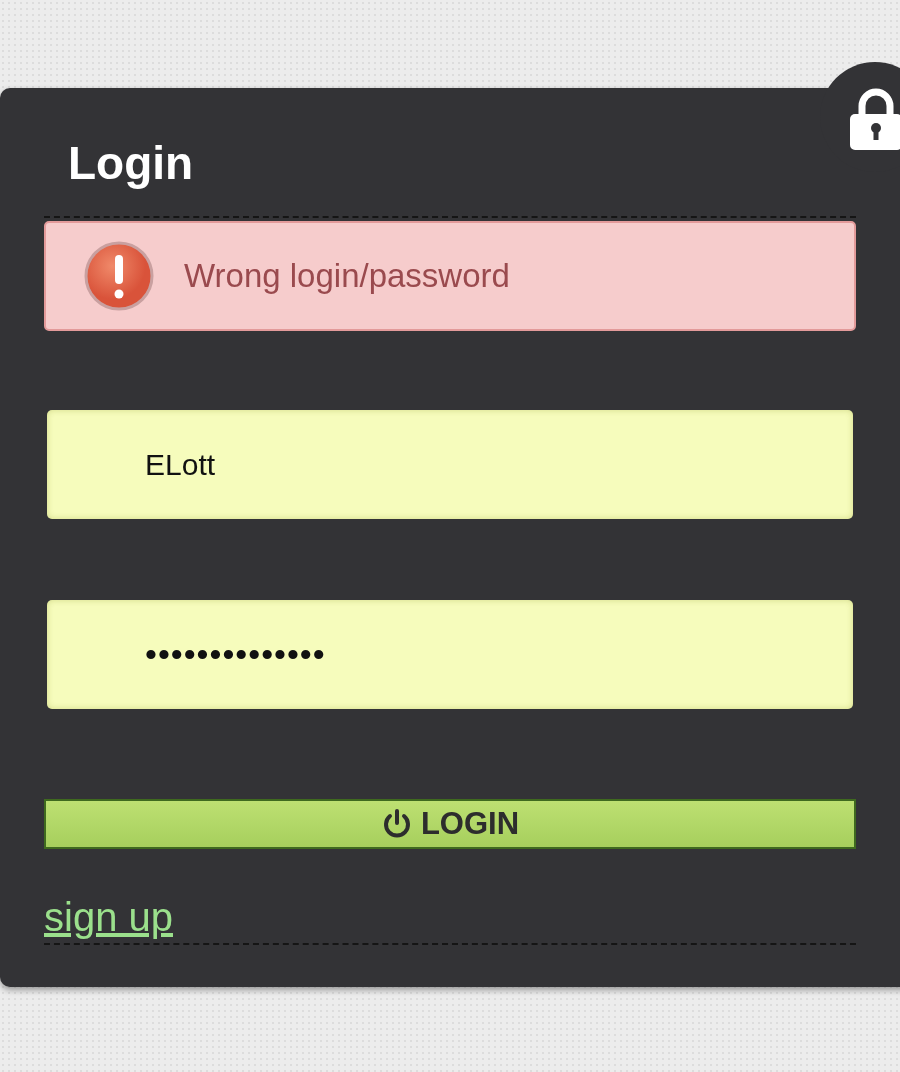 This screenshot has height=1072, width=900. Describe the element at coordinates (450, 824) in the screenshot. I see `login-button: LOGIN` at that location.